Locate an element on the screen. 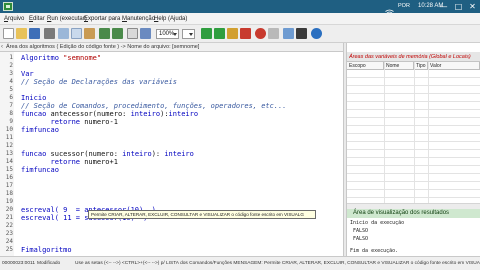  code-line: retorne numero+1 is located at coordinates (69, 162).